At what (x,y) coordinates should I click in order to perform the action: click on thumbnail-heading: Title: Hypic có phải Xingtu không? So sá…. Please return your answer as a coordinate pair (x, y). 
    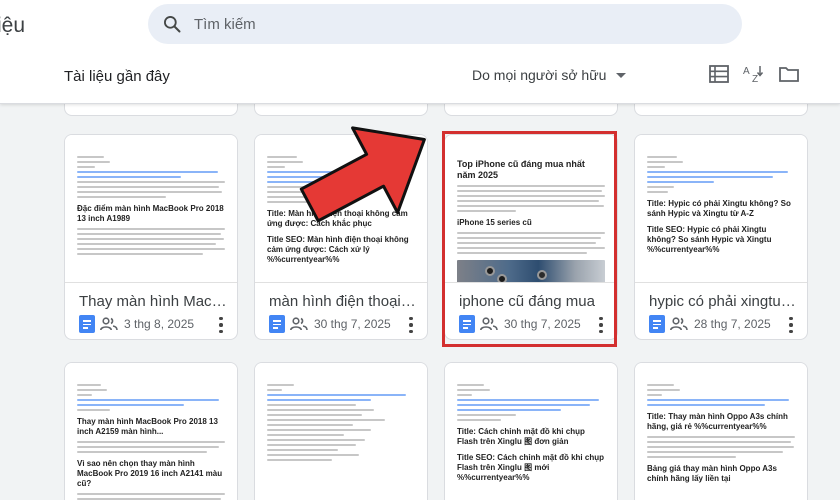
    Looking at the image, I should click on (719, 208).